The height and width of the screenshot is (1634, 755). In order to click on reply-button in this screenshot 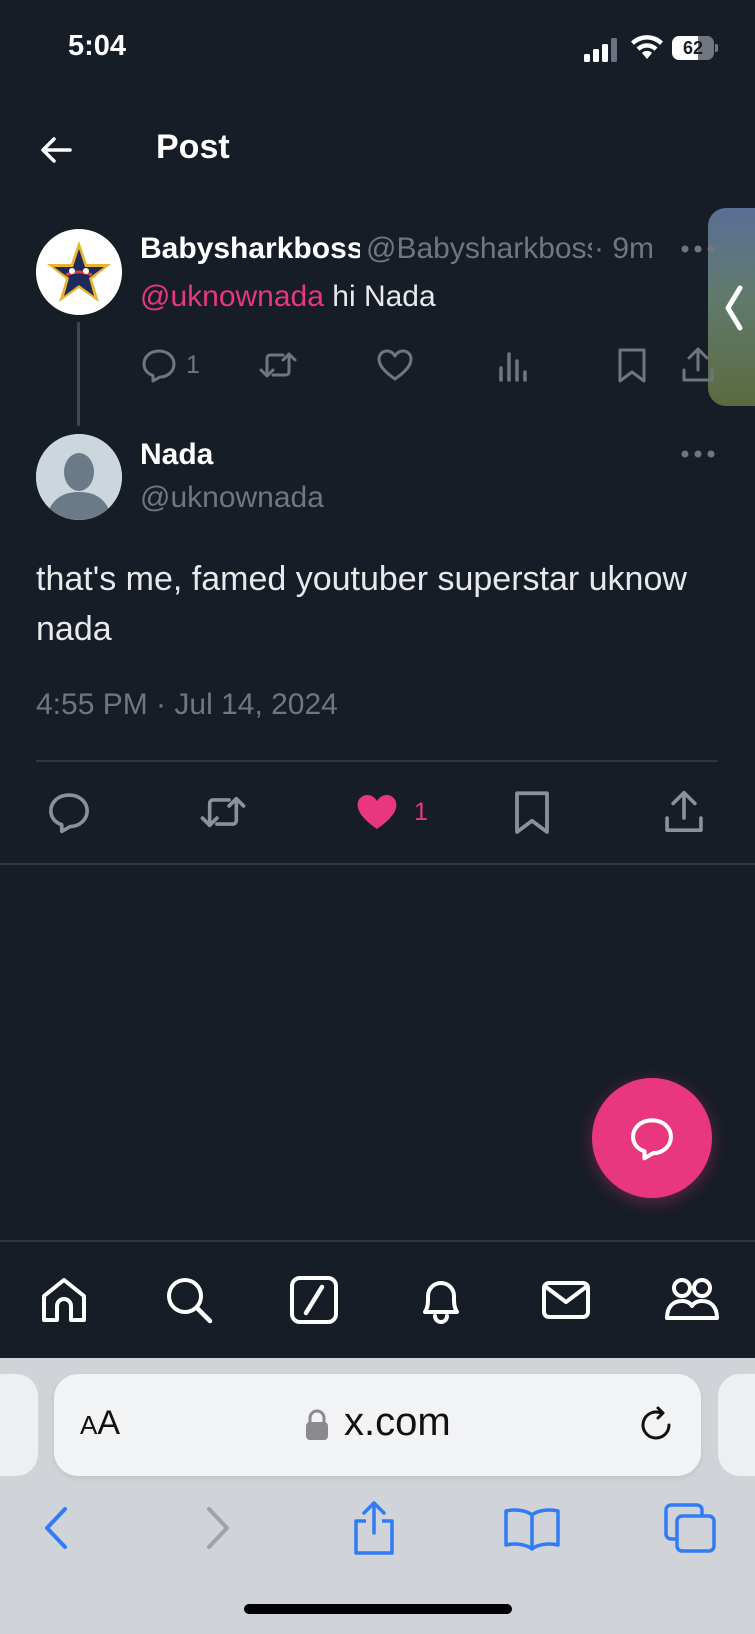, I will do `click(69, 812)`.